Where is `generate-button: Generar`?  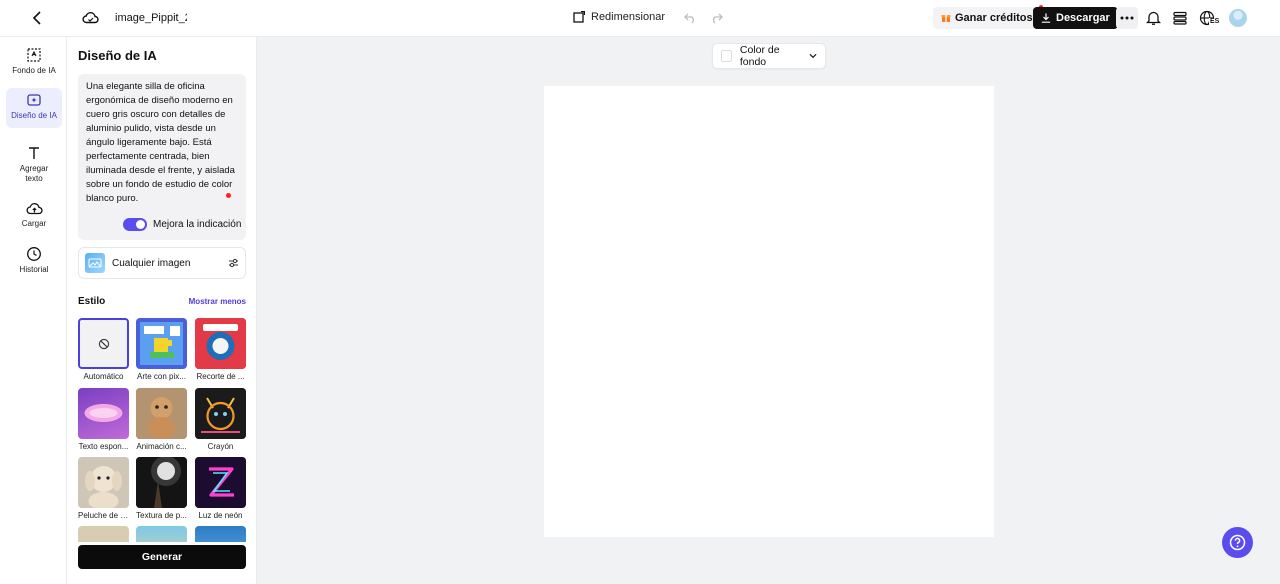 generate-button: Generar is located at coordinates (162, 557).